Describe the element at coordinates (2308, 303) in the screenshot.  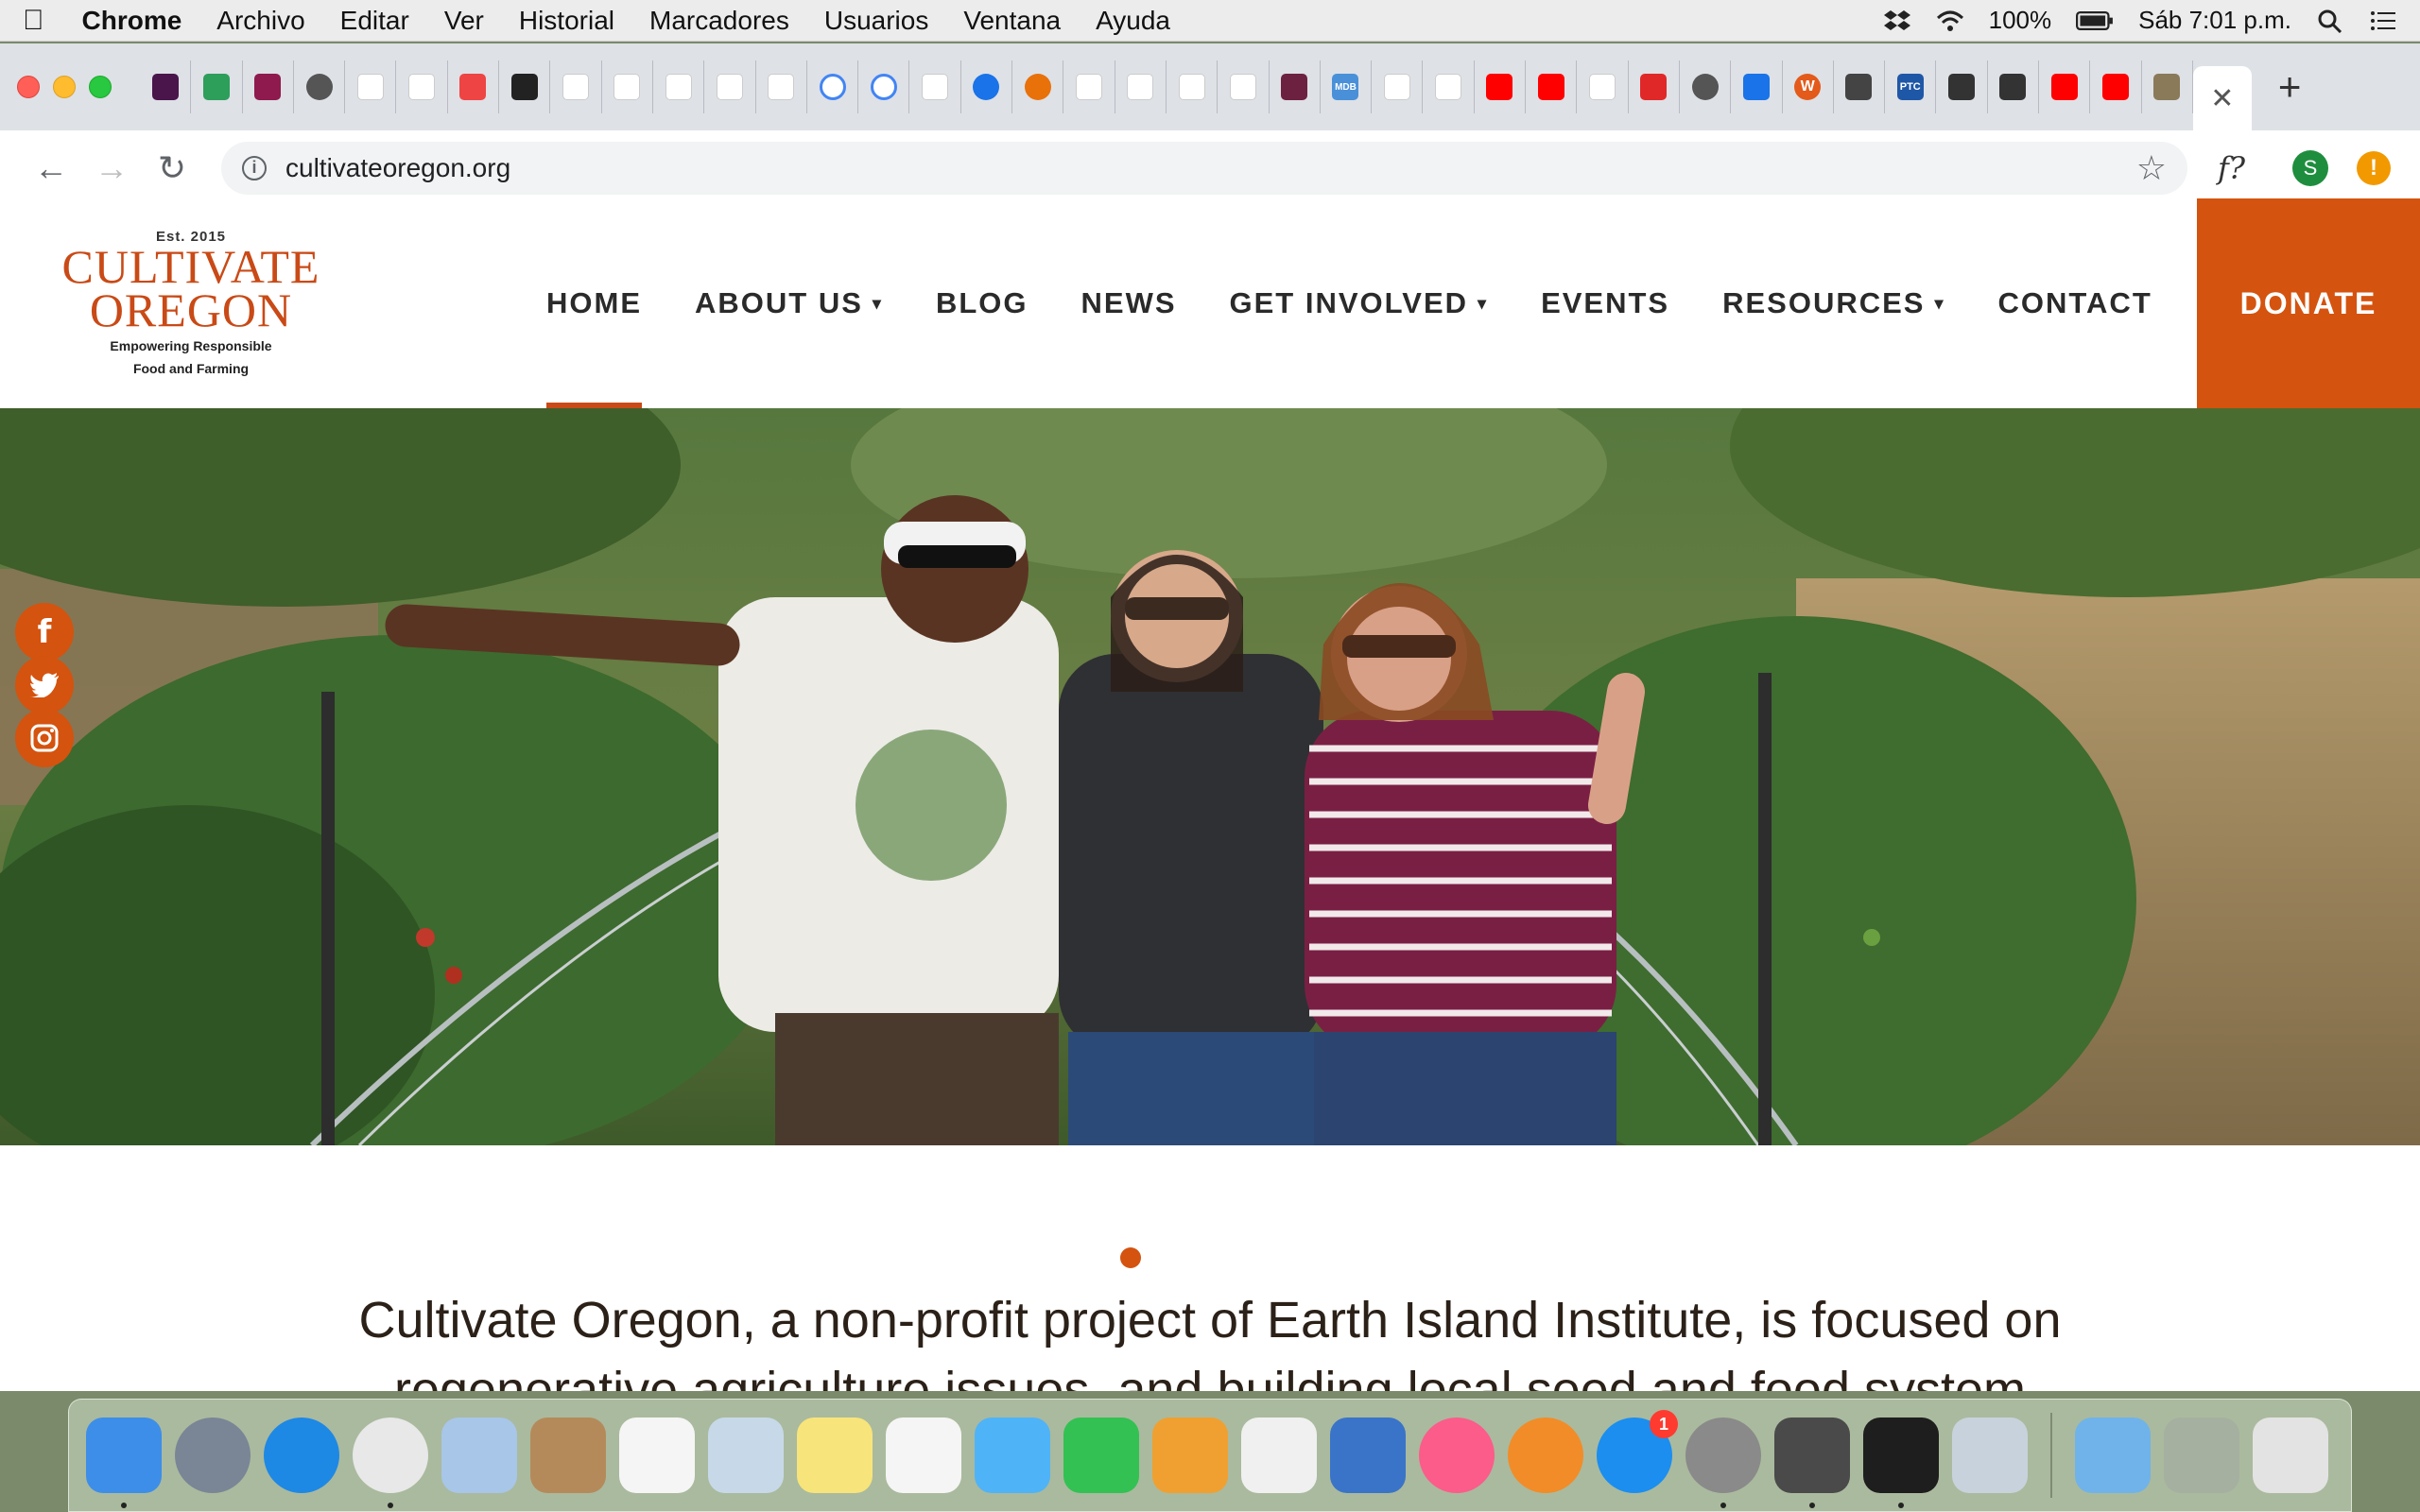
I see `donate-button: DONATE` at that location.